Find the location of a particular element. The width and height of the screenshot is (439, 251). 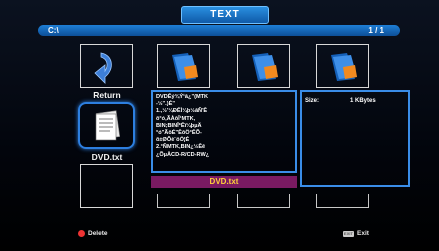

exit-key-icon: EXIT is located at coordinates (348, 234).